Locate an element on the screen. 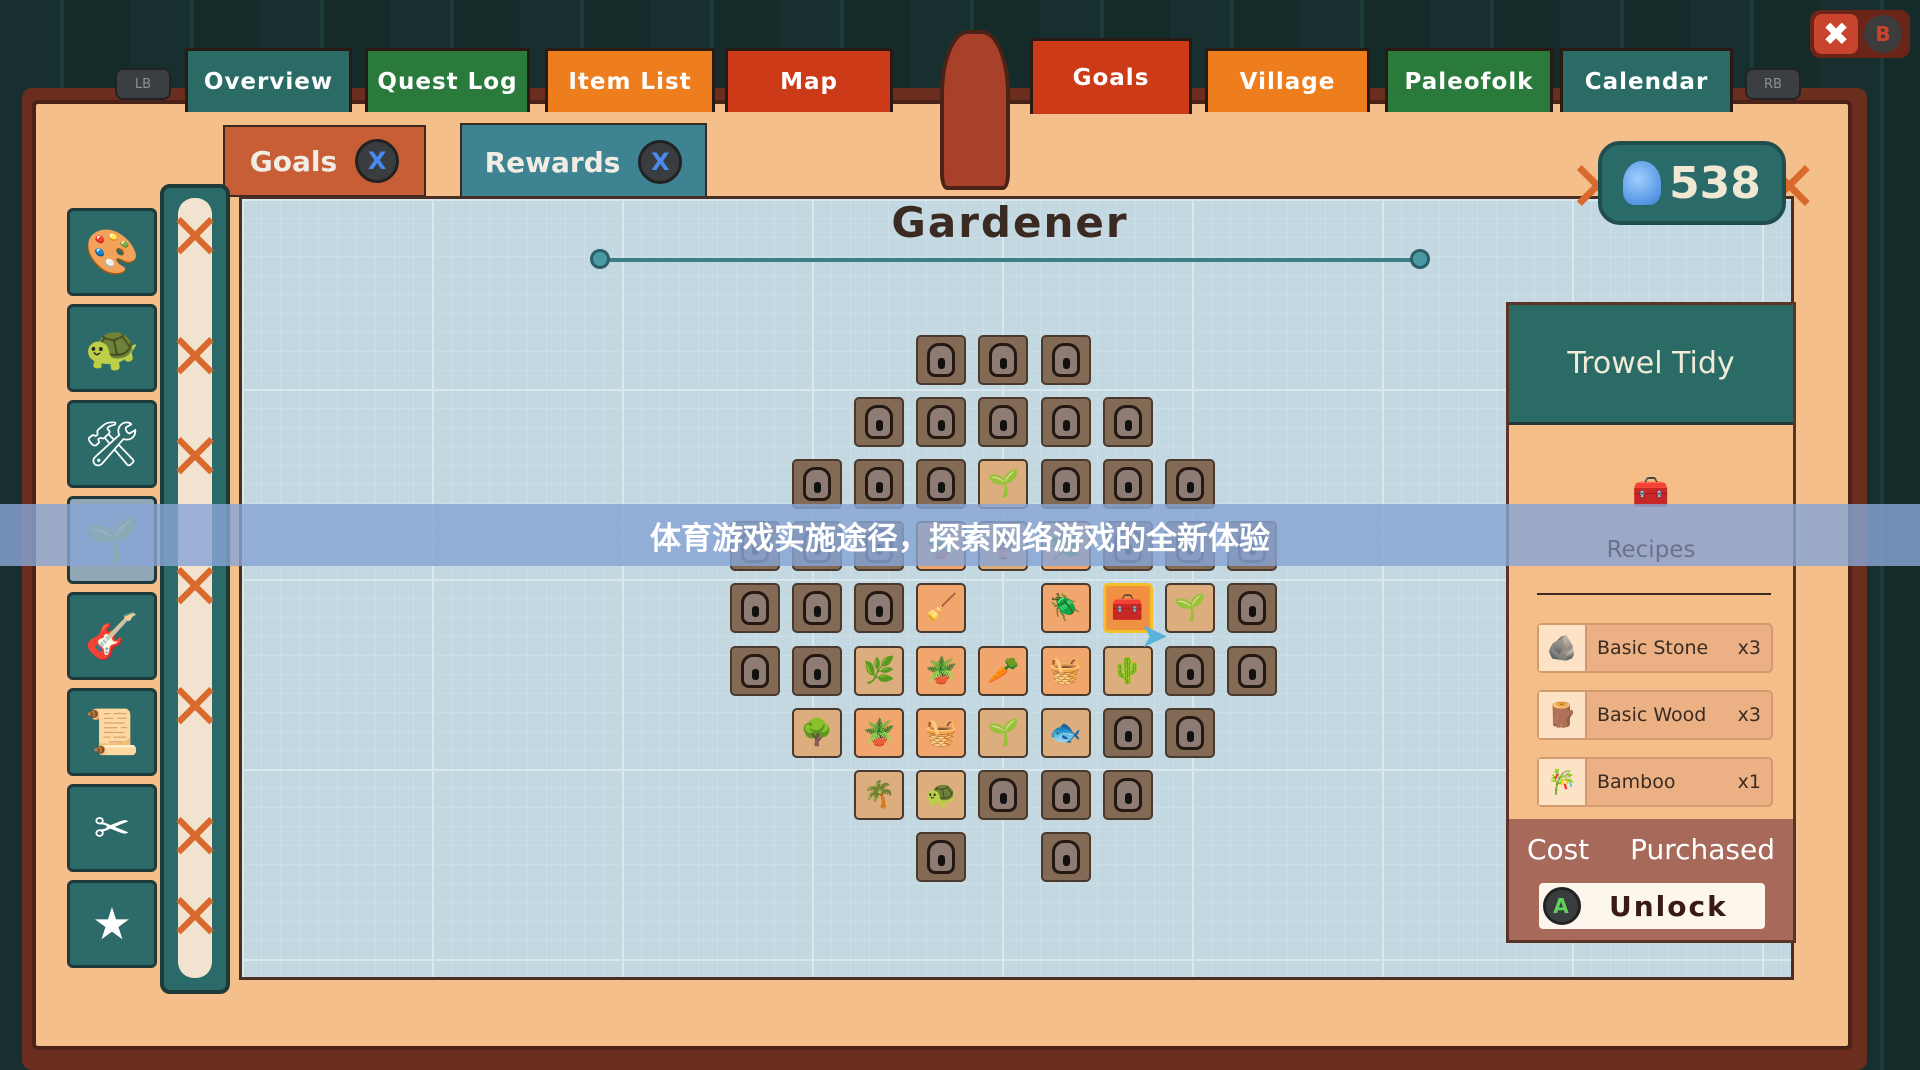  sidebar-item-tools: 🛠 is located at coordinates (112, 444).